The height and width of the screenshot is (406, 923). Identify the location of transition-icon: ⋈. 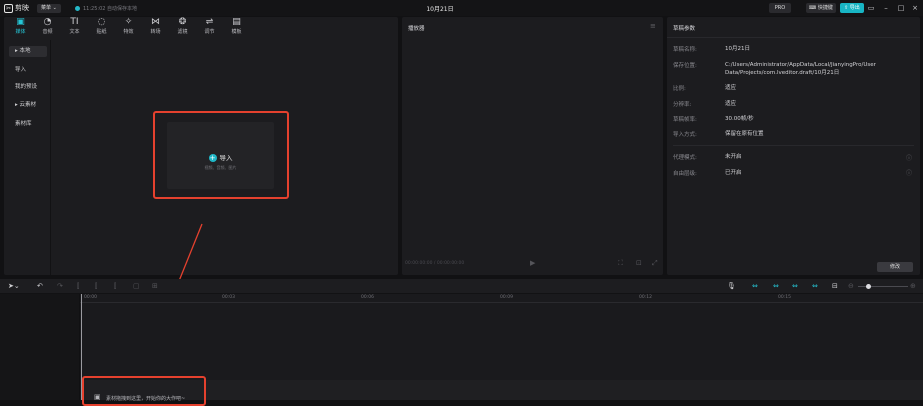
(155, 22).